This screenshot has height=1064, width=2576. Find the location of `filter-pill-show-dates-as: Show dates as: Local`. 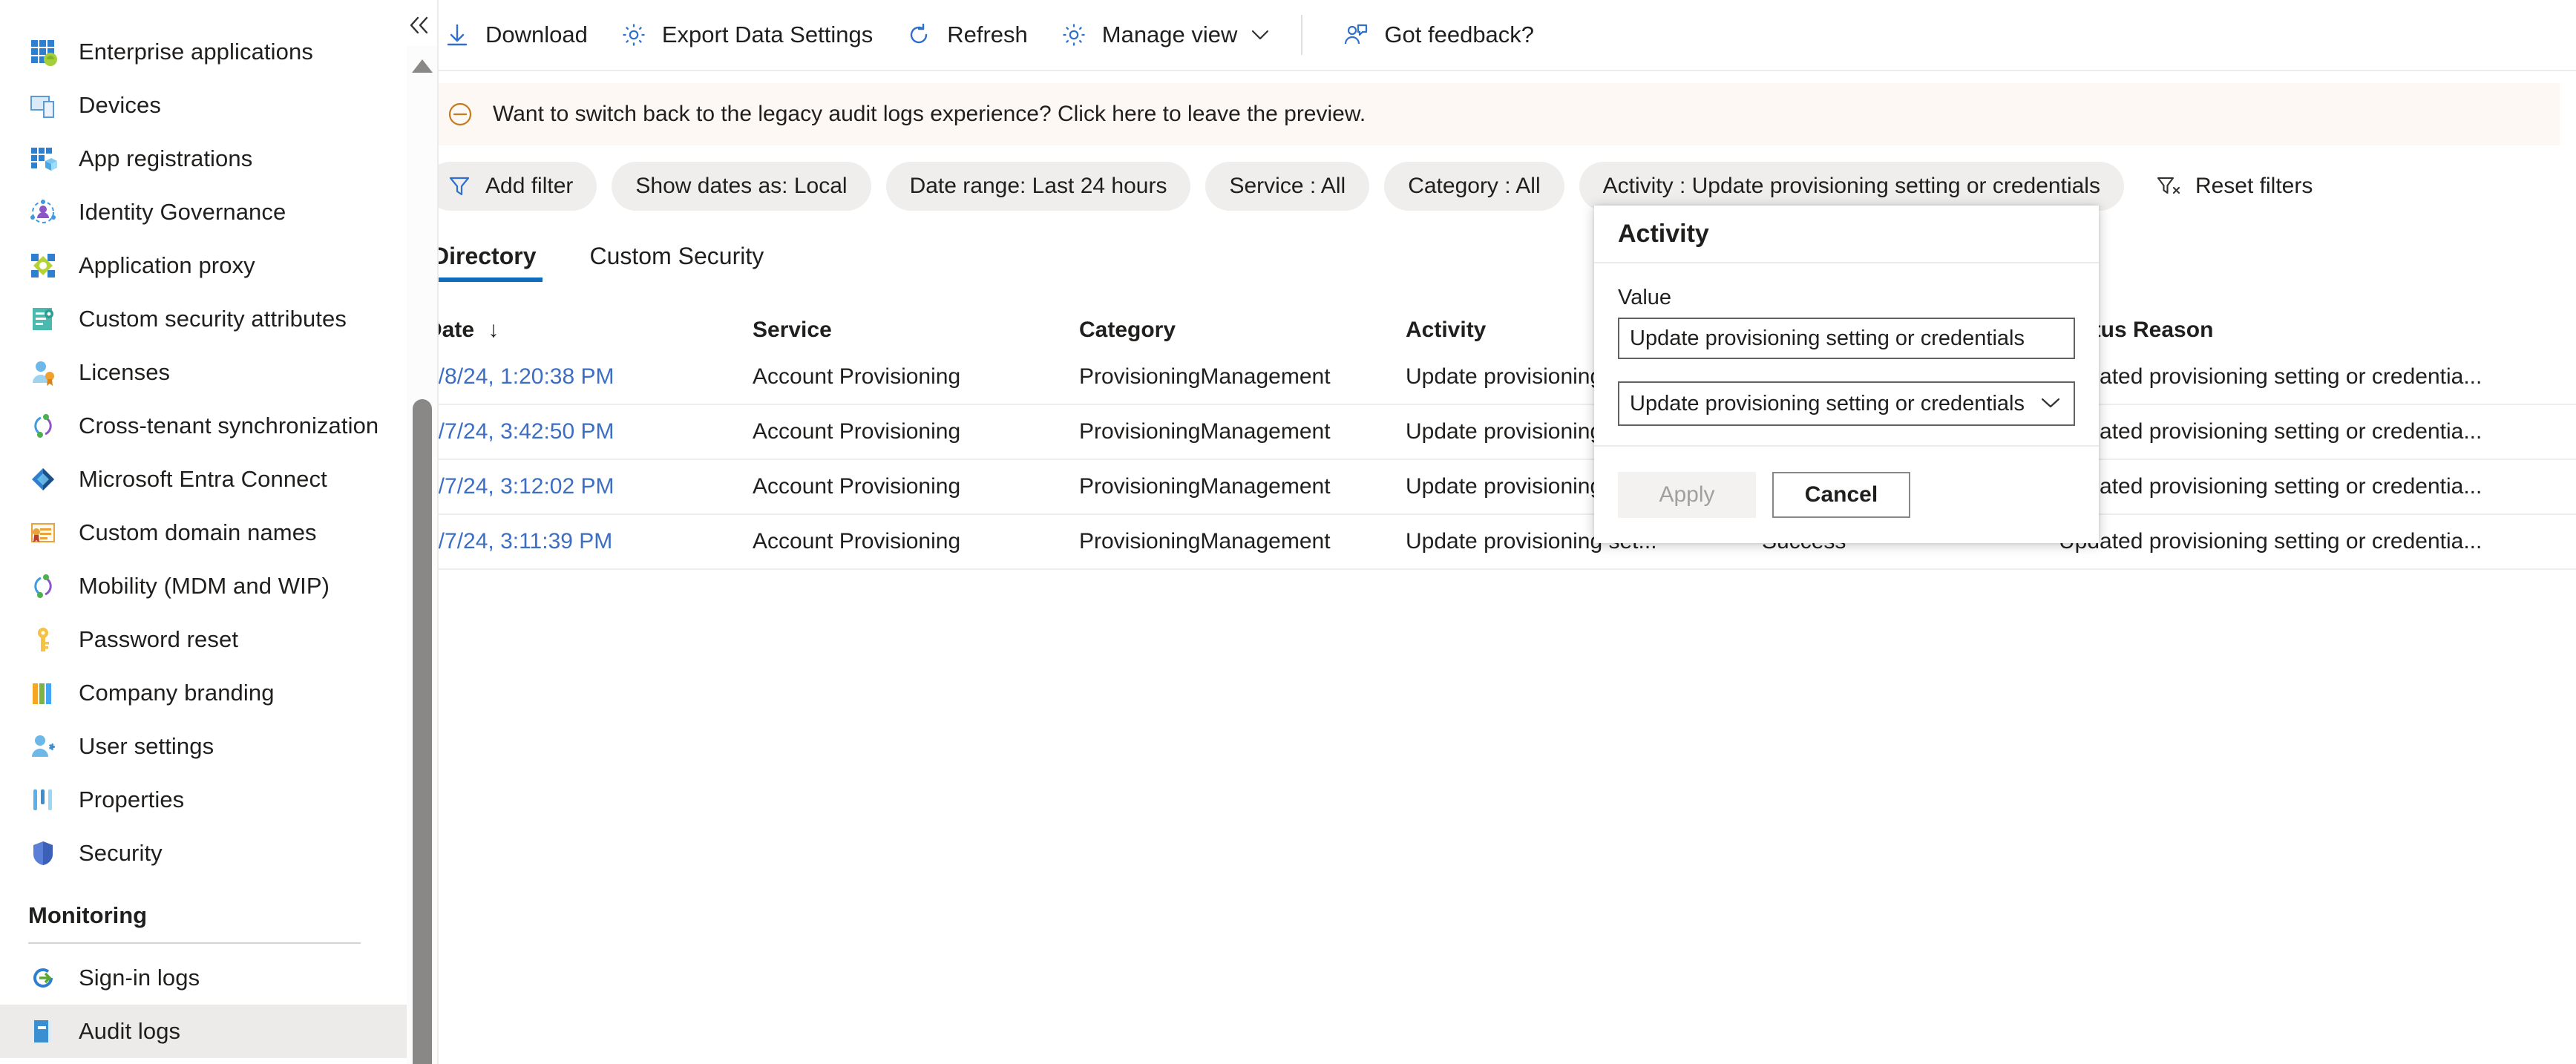

filter-pill-show-dates-as: Show dates as: Local is located at coordinates (741, 187).